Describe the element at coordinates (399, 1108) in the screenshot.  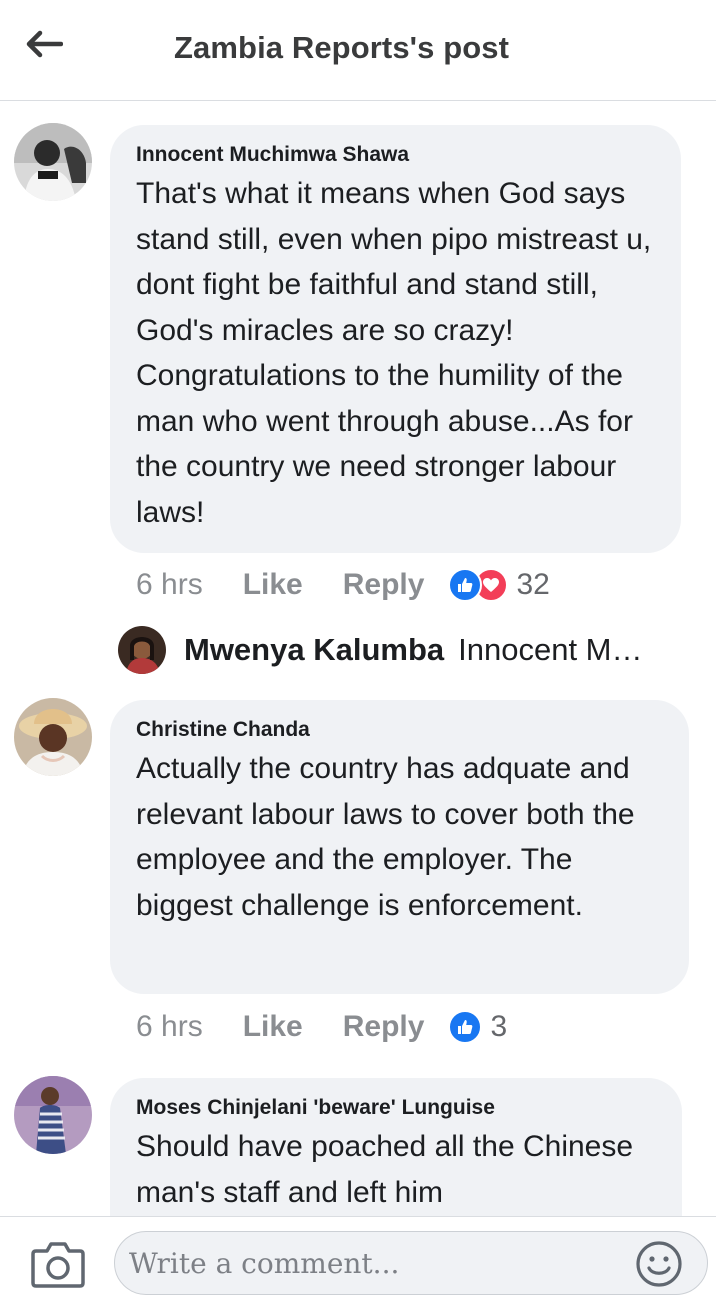
I see `comment-author: Moses Chinjelani 'beware' Lunguise` at that location.